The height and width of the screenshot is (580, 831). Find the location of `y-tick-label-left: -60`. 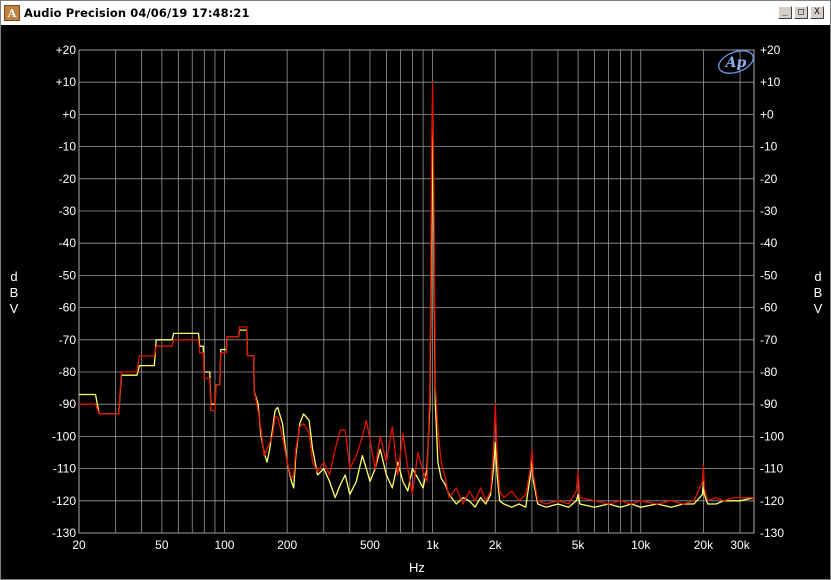

y-tick-label-left: -60 is located at coordinates (68, 308).